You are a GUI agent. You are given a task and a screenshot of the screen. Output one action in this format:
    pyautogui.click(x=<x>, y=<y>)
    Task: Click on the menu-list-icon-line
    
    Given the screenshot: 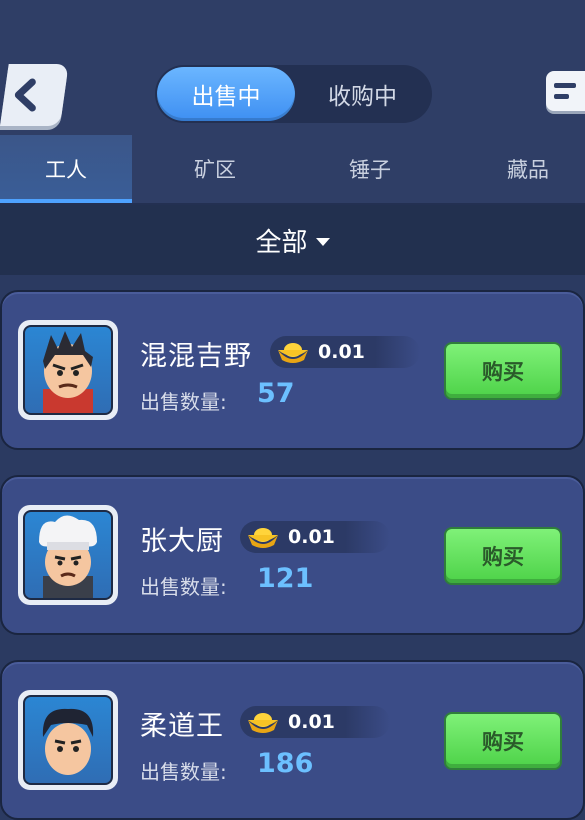 What is the action you would take?
    pyautogui.click(x=561, y=96)
    